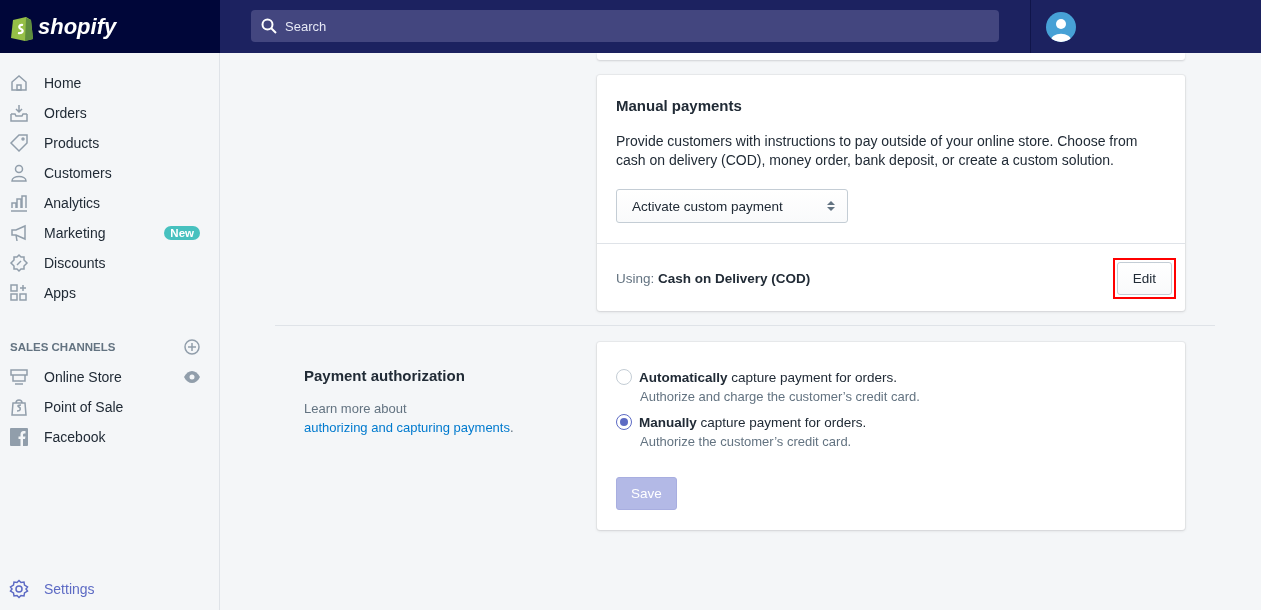 The image size is (1261, 610). I want to click on up-down-caret-icon, so click(831, 206).